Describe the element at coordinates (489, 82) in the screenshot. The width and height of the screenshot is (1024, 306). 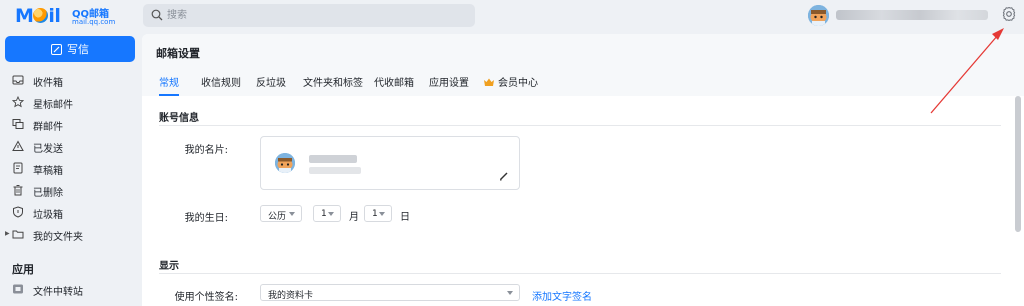
I see `crown-icon` at that location.